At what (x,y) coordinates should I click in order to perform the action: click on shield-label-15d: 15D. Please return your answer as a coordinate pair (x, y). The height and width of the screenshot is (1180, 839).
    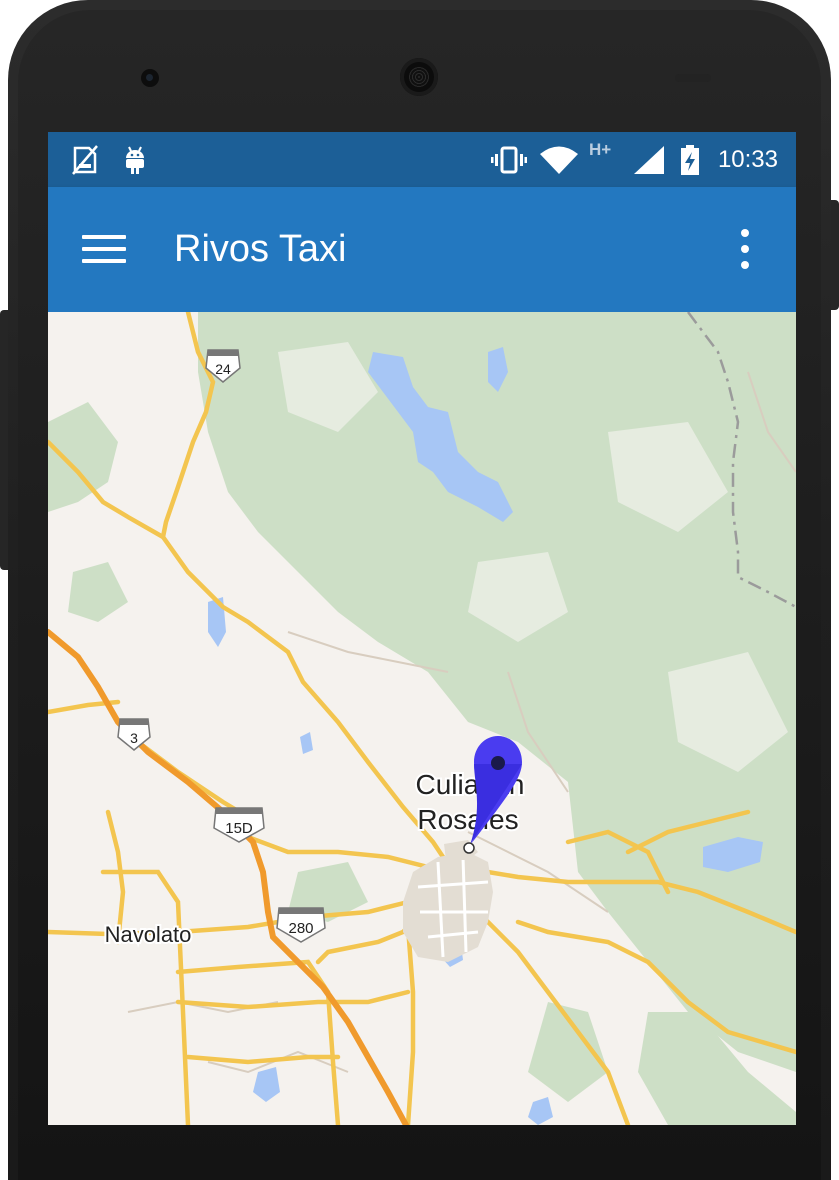
    Looking at the image, I should click on (239, 828).